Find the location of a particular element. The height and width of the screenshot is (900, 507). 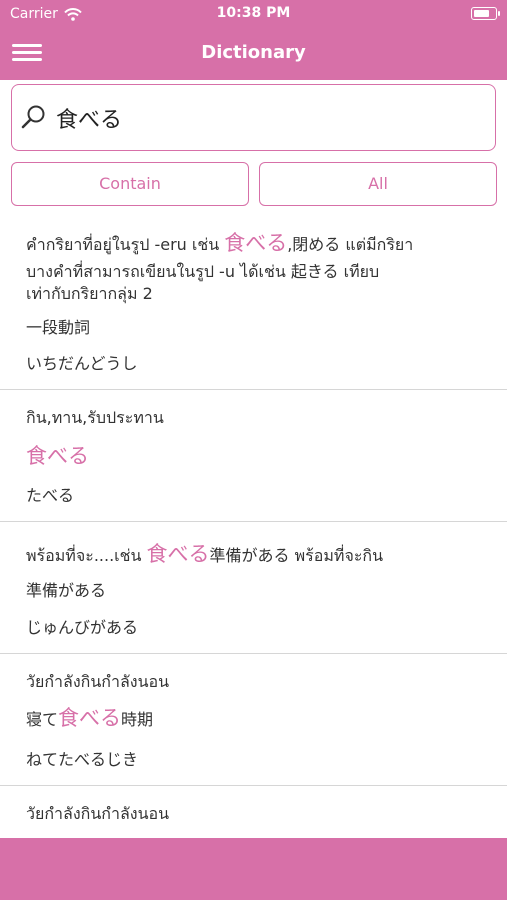

search-field is located at coordinates (253, 117).